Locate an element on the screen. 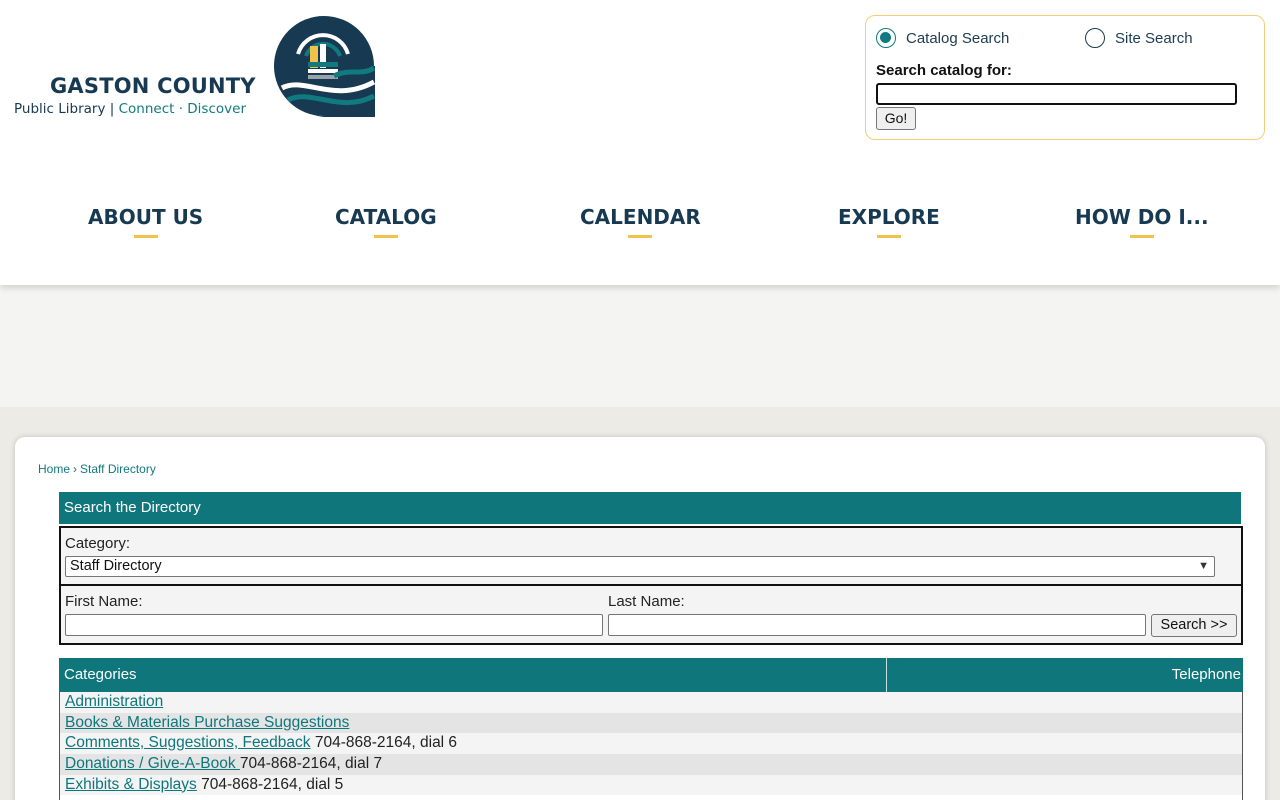 Image resolution: width=1280 pixels, height=800 pixels. category-link: Comments, Suggestions, Feedback is located at coordinates (188, 742).